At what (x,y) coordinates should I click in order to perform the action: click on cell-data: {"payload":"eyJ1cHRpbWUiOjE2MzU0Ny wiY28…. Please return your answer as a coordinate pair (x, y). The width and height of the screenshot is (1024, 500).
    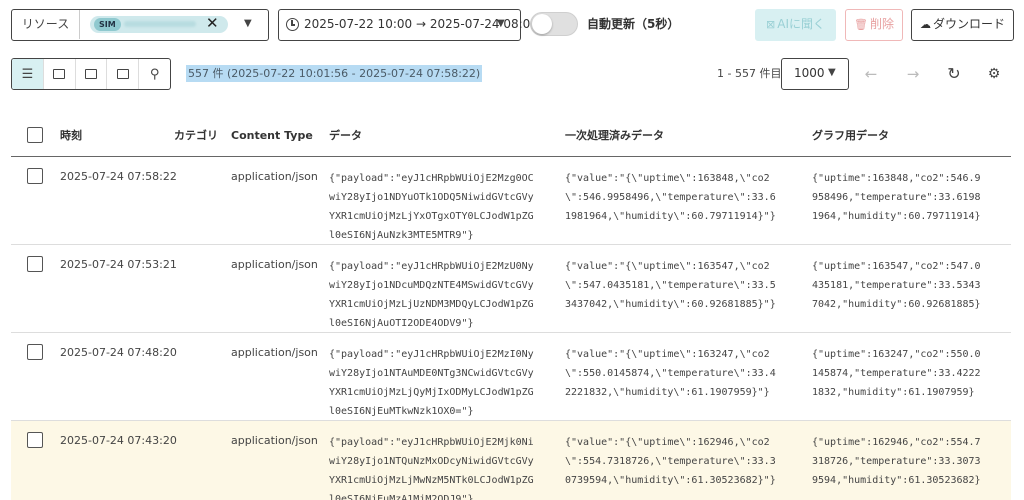
    Looking at the image, I should click on (431, 295).